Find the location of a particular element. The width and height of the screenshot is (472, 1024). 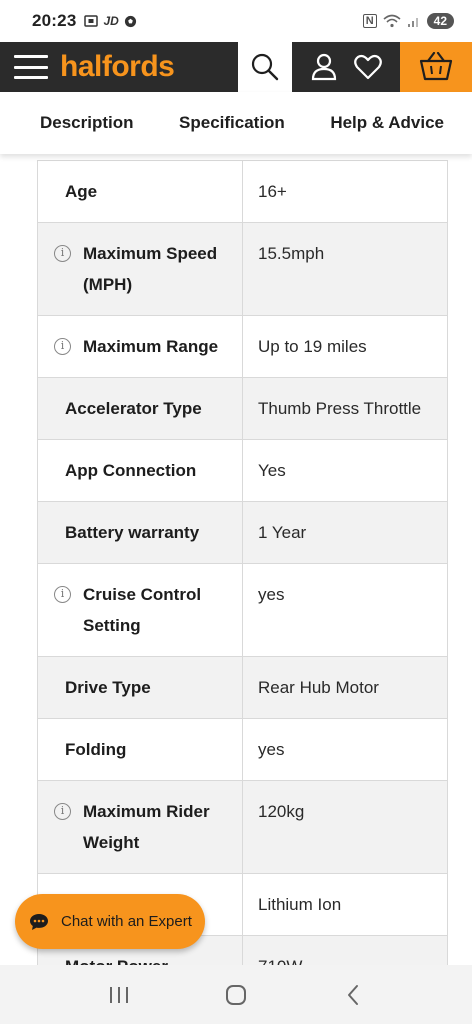

basket-icon is located at coordinates (436, 66).